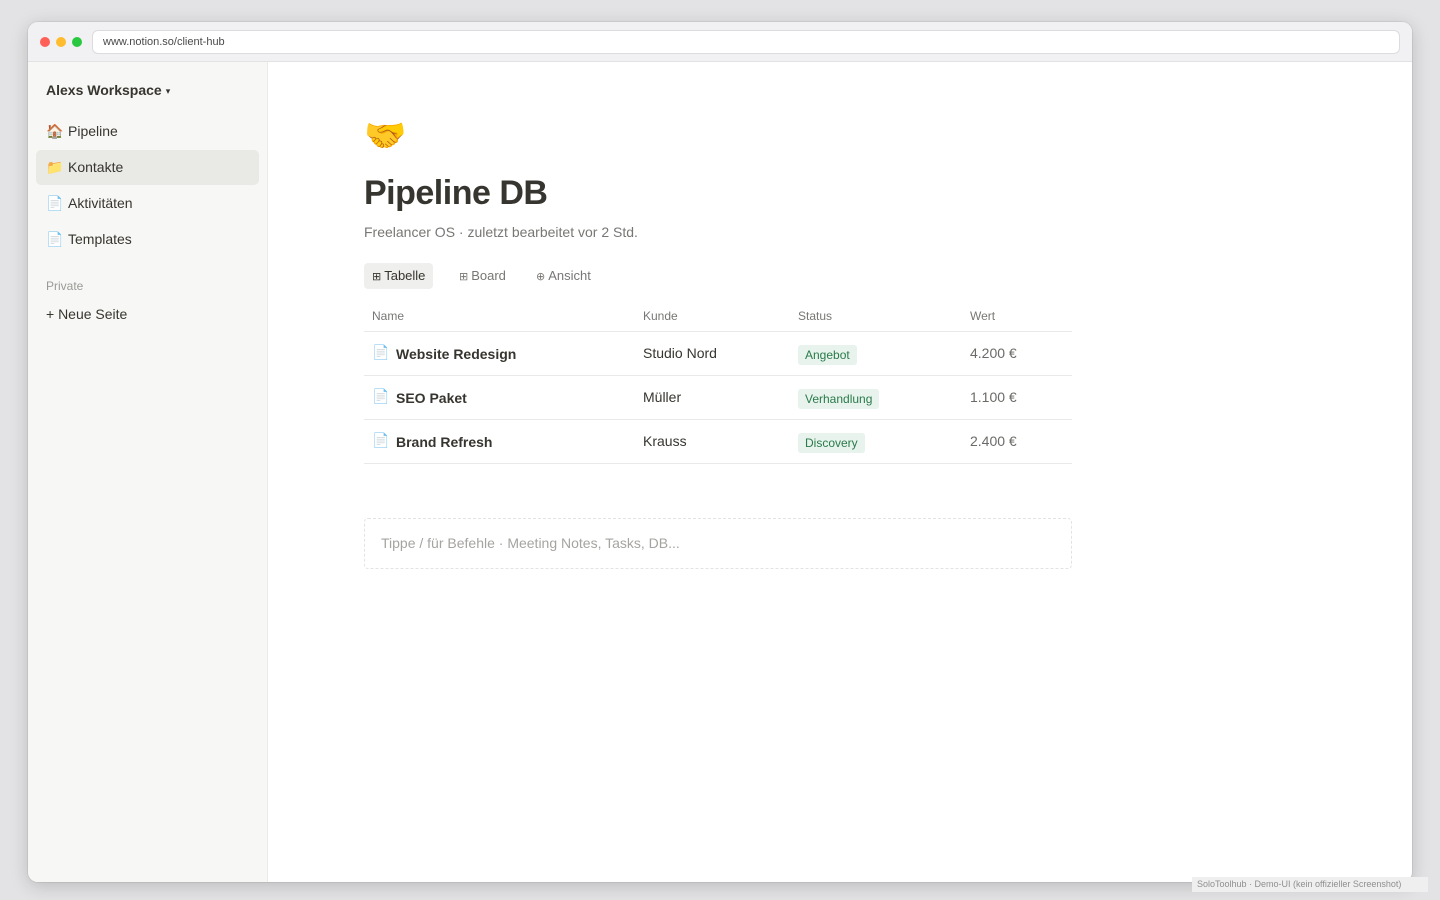 The width and height of the screenshot is (1440, 900). Describe the element at coordinates (96, 167) in the screenshot. I see `sidebar-item-label: Kontakte` at that location.